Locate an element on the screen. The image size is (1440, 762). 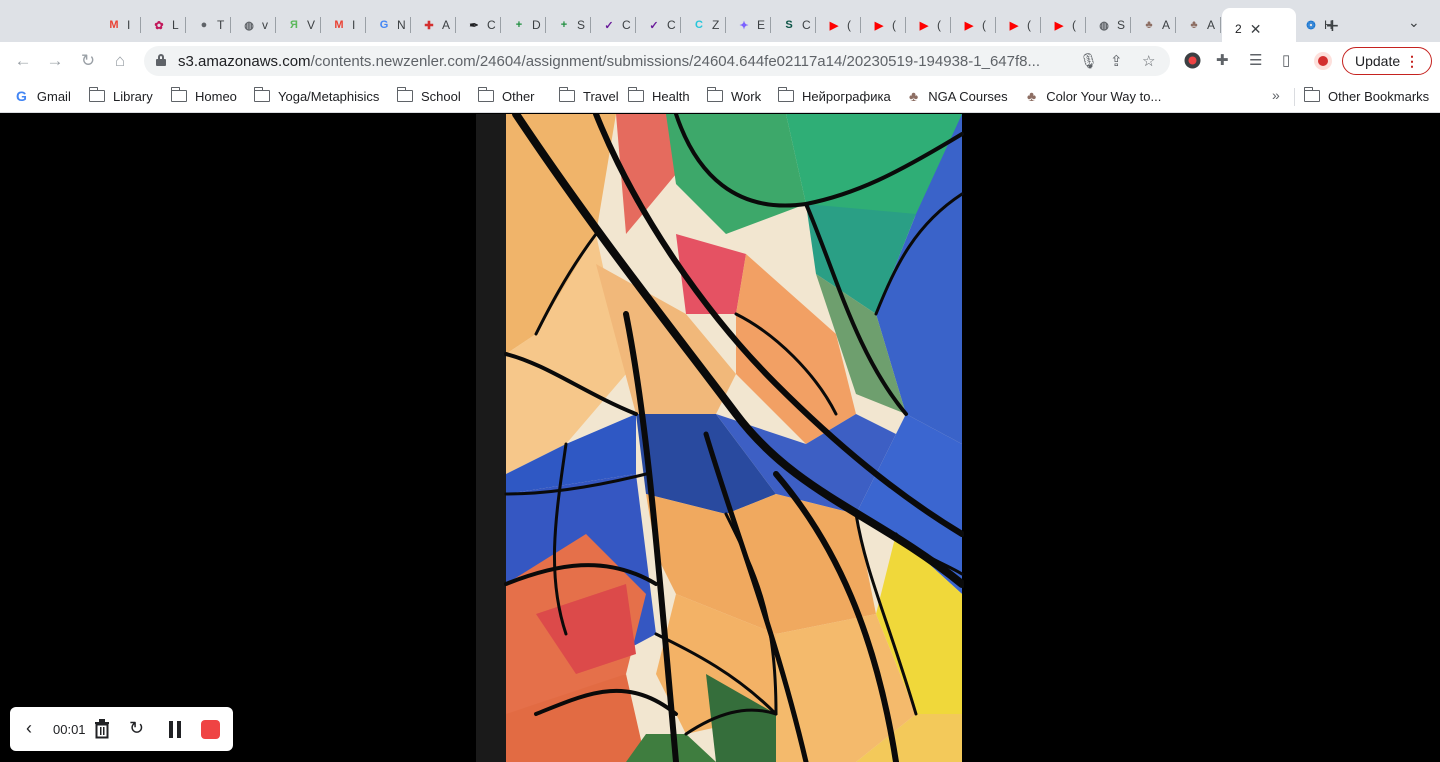
purple-check-icon: ✓ is located at coordinates (609, 25).